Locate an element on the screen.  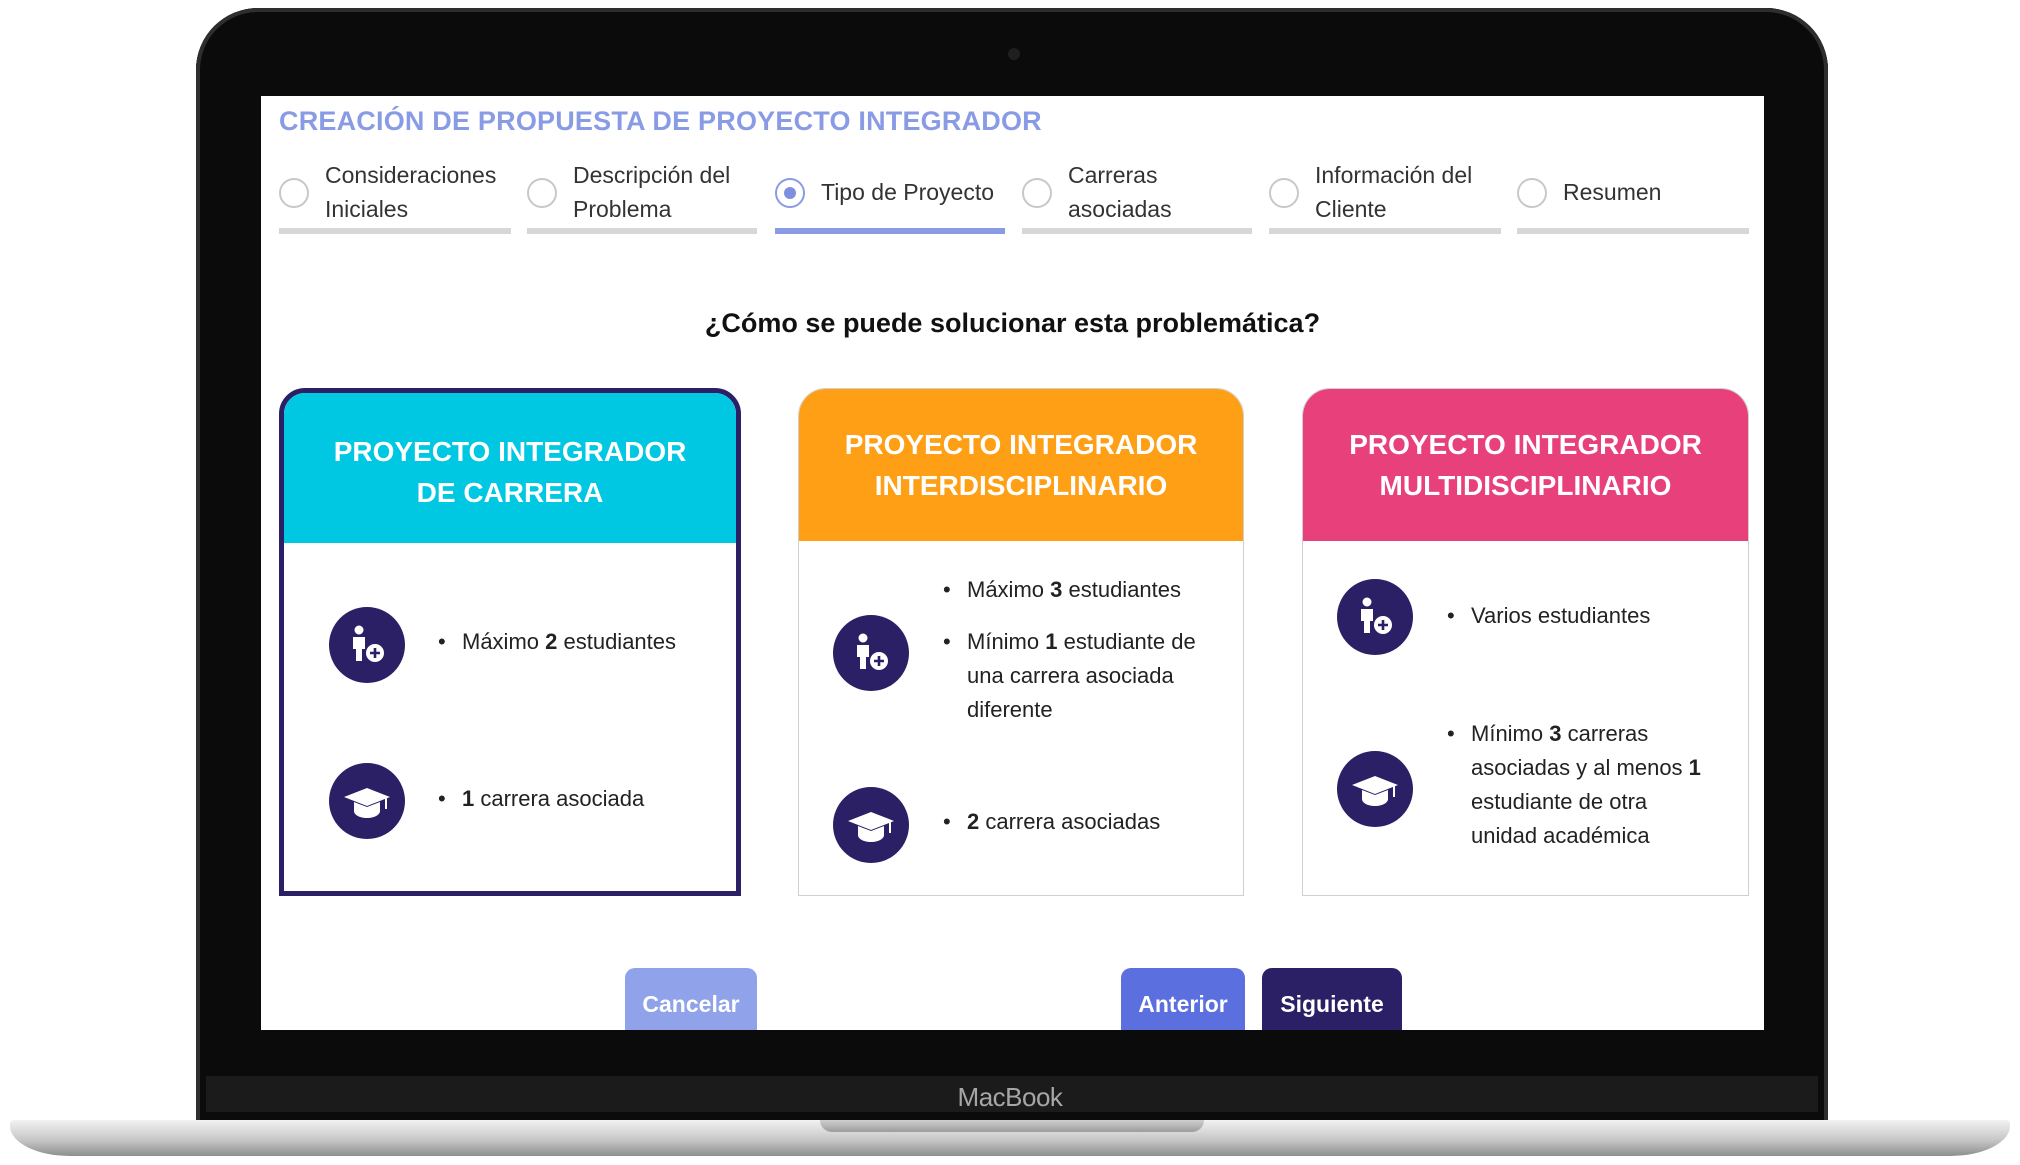
step-label: Descripción del Problema is located at coordinates (652, 192).